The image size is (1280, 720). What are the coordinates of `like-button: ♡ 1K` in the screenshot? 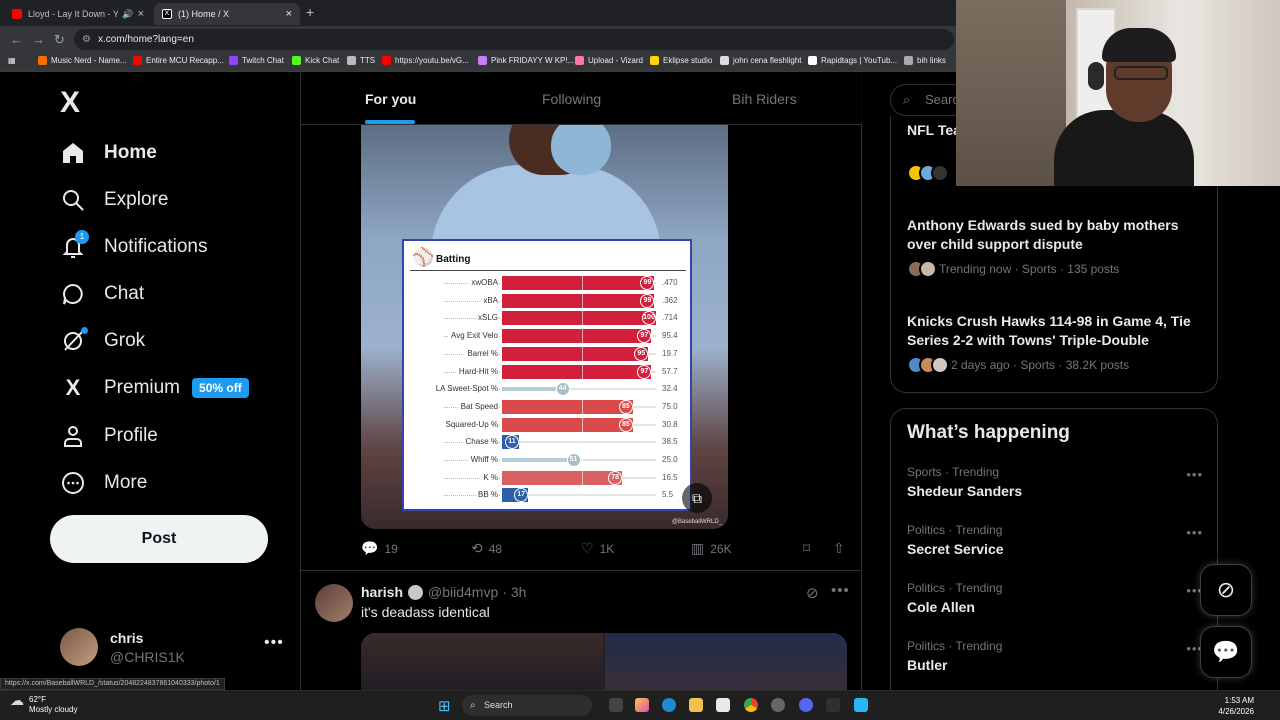 It's located at (597, 548).